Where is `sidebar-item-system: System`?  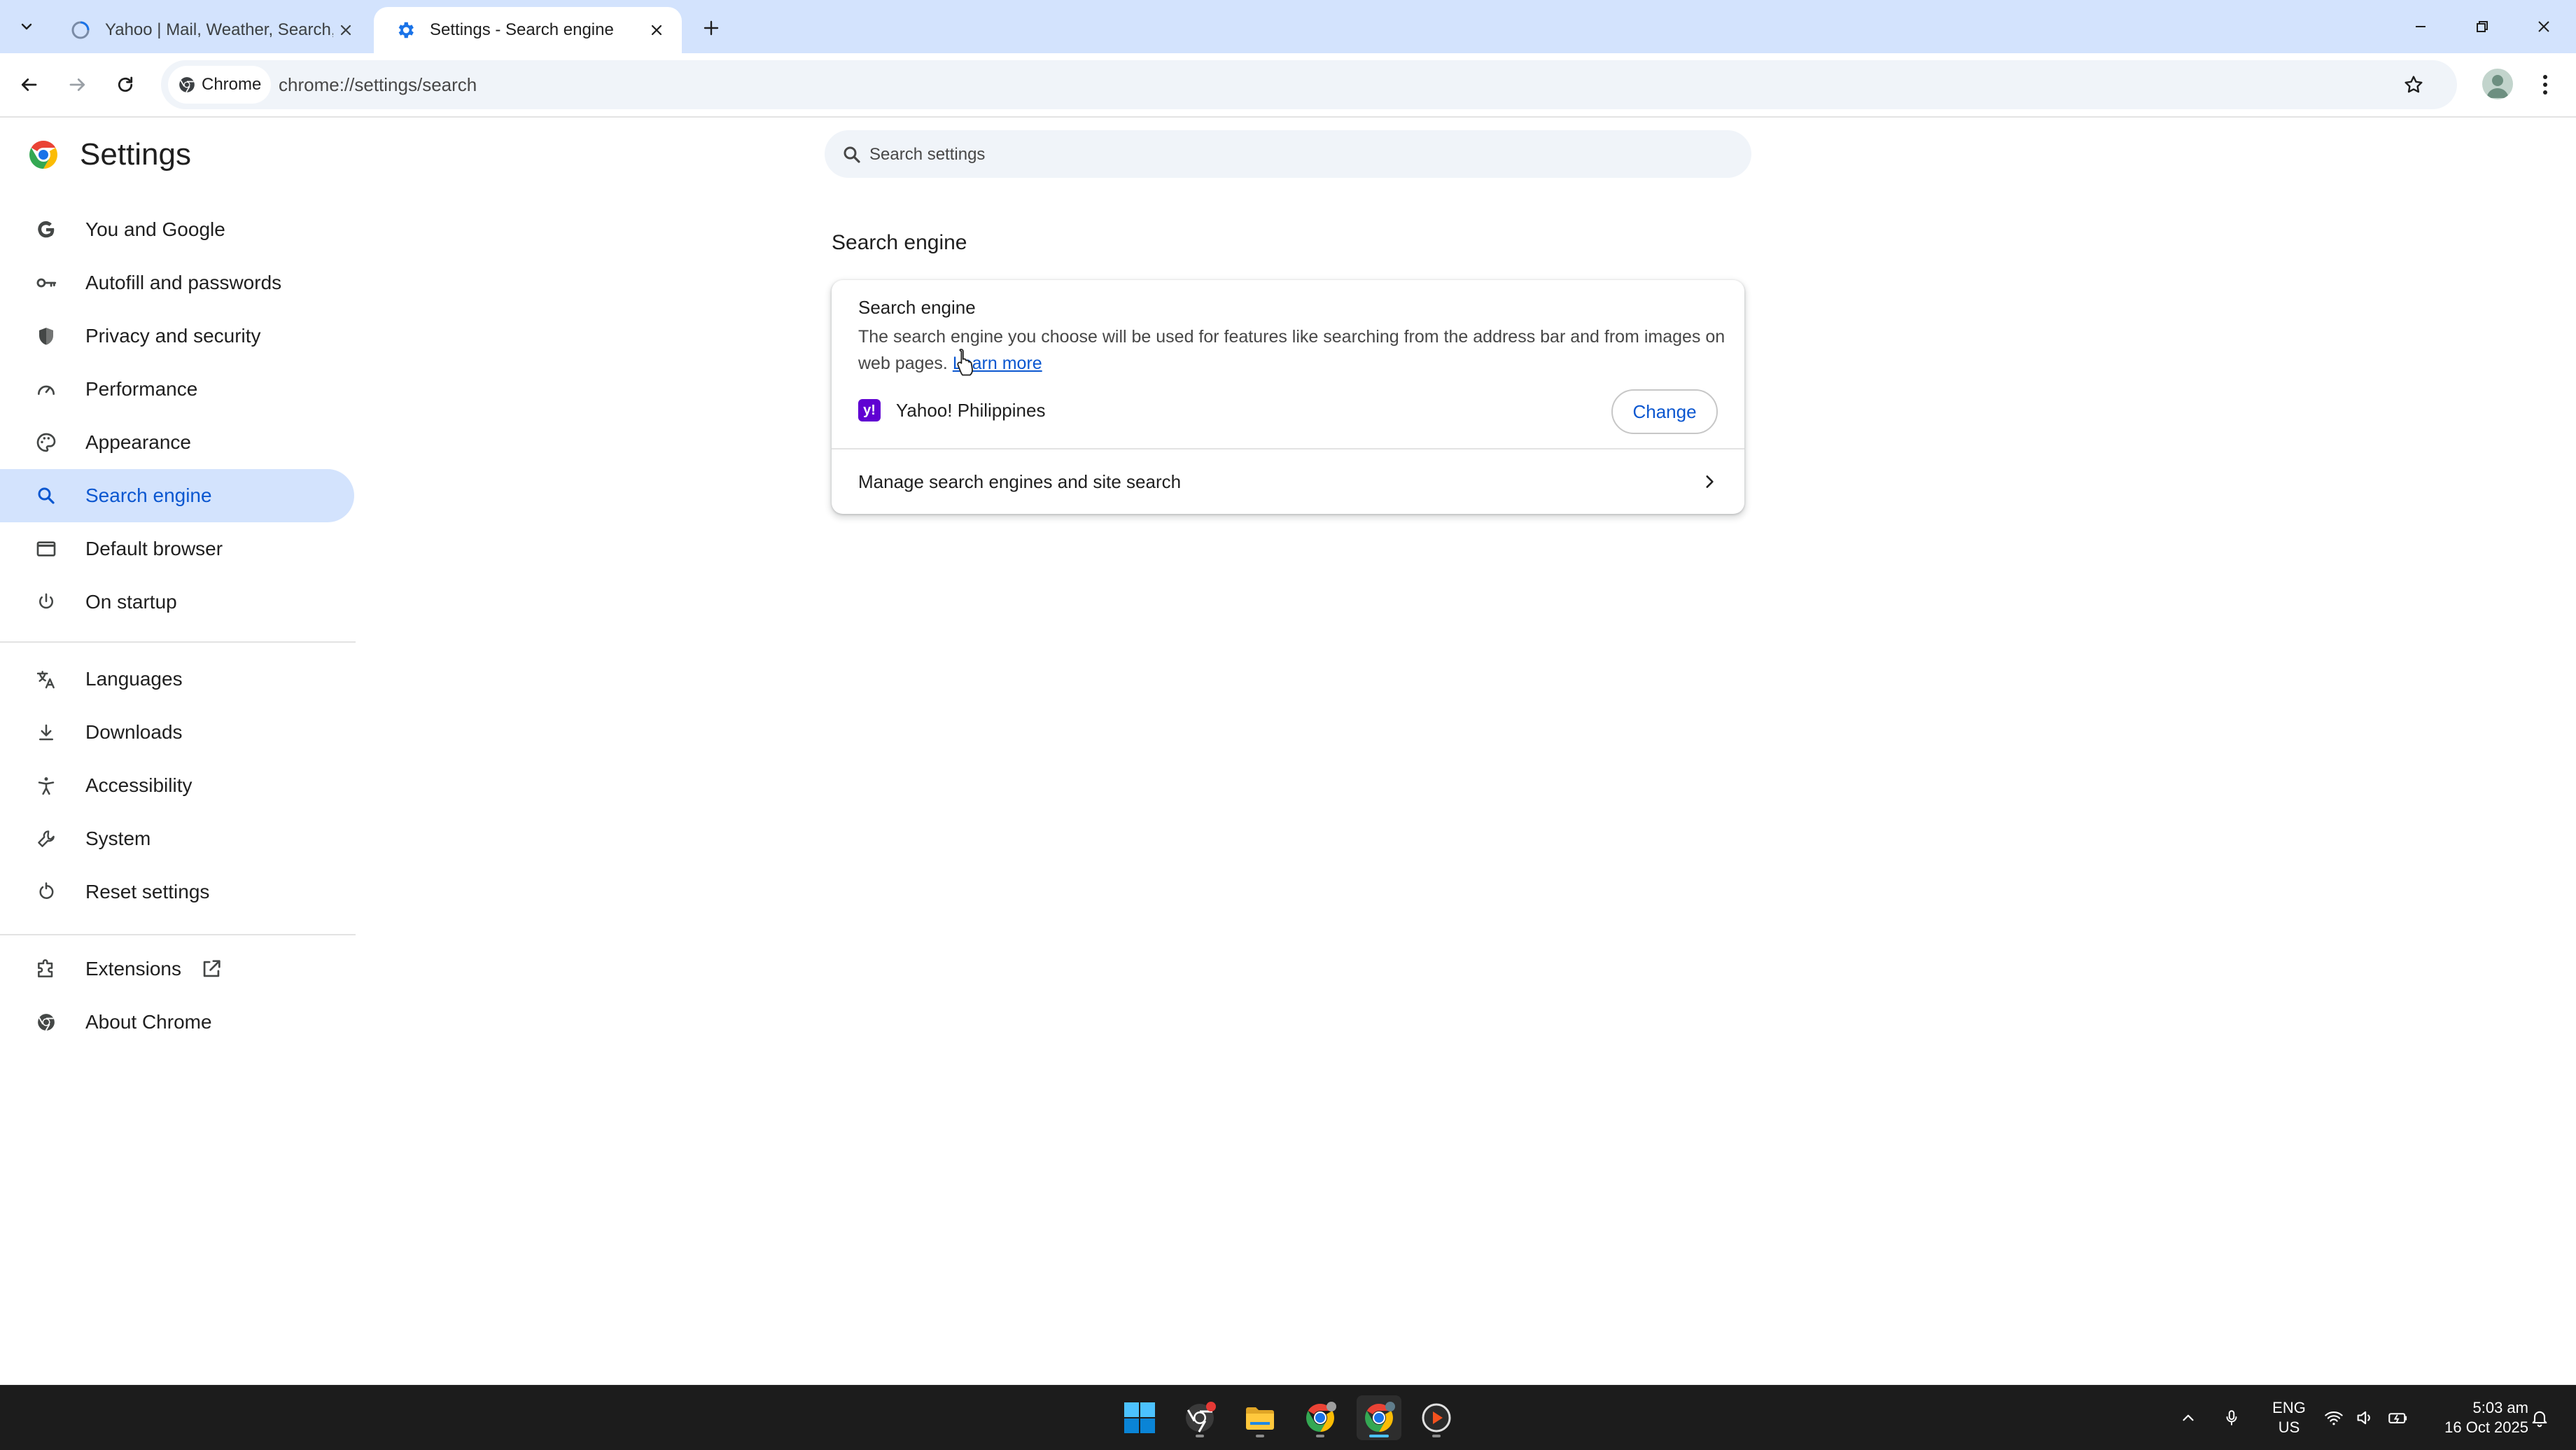 sidebar-item-system: System is located at coordinates (177, 838).